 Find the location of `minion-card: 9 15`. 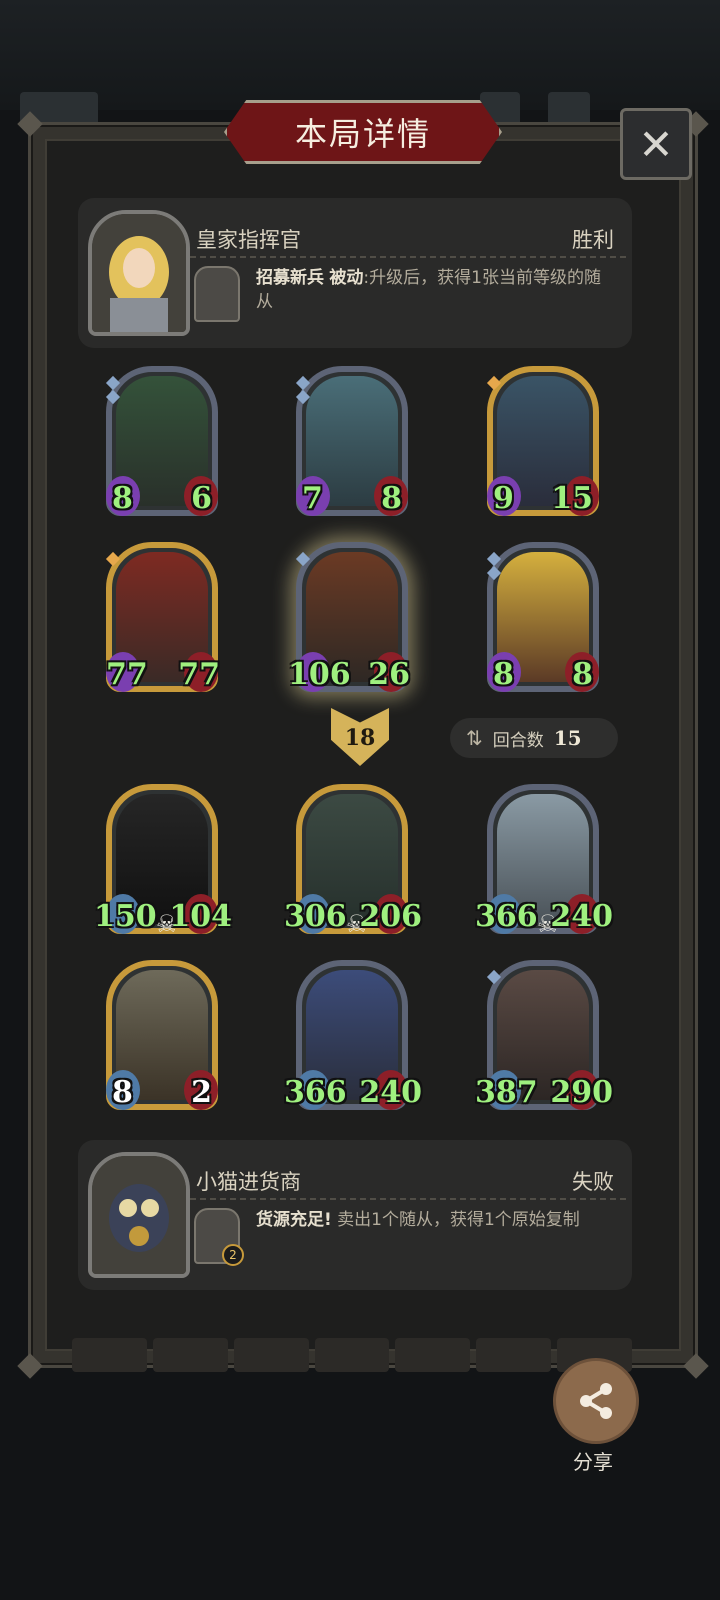

minion-card: 9 15 is located at coordinates (542, 441).